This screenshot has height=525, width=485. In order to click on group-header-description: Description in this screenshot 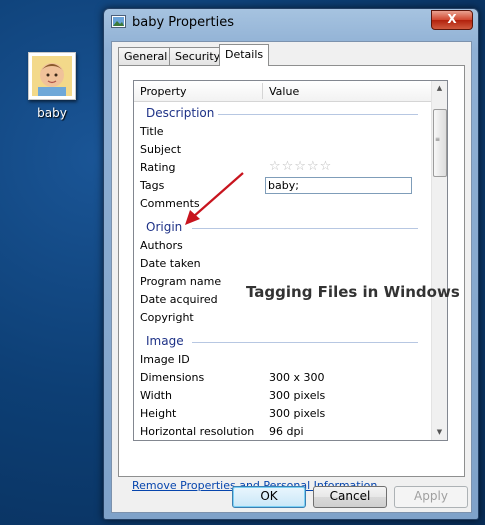, I will do `click(180, 113)`.